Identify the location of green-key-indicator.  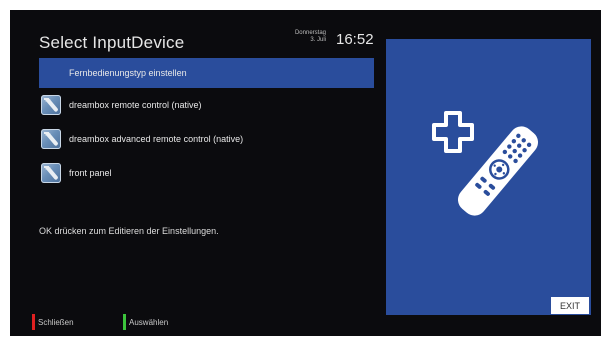
(124, 322).